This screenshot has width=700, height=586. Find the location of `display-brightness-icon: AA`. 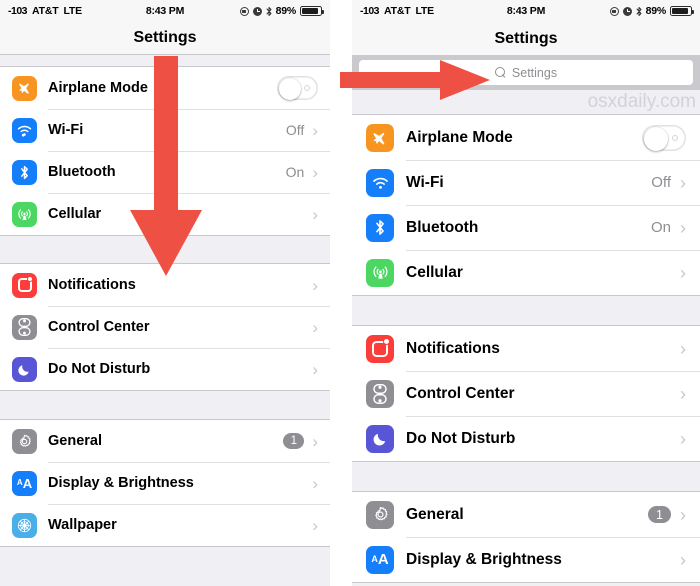

display-brightness-icon: AA is located at coordinates (380, 559).